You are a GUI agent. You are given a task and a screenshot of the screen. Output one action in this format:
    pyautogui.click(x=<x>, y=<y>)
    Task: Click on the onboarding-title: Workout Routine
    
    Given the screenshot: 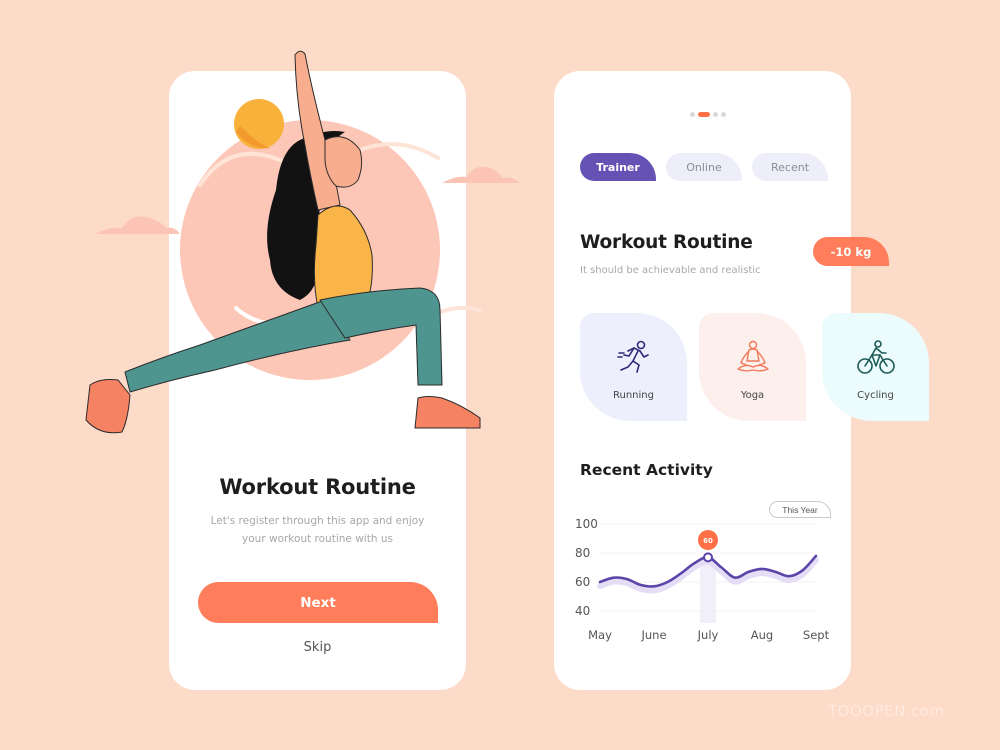 What is the action you would take?
    pyautogui.click(x=317, y=487)
    